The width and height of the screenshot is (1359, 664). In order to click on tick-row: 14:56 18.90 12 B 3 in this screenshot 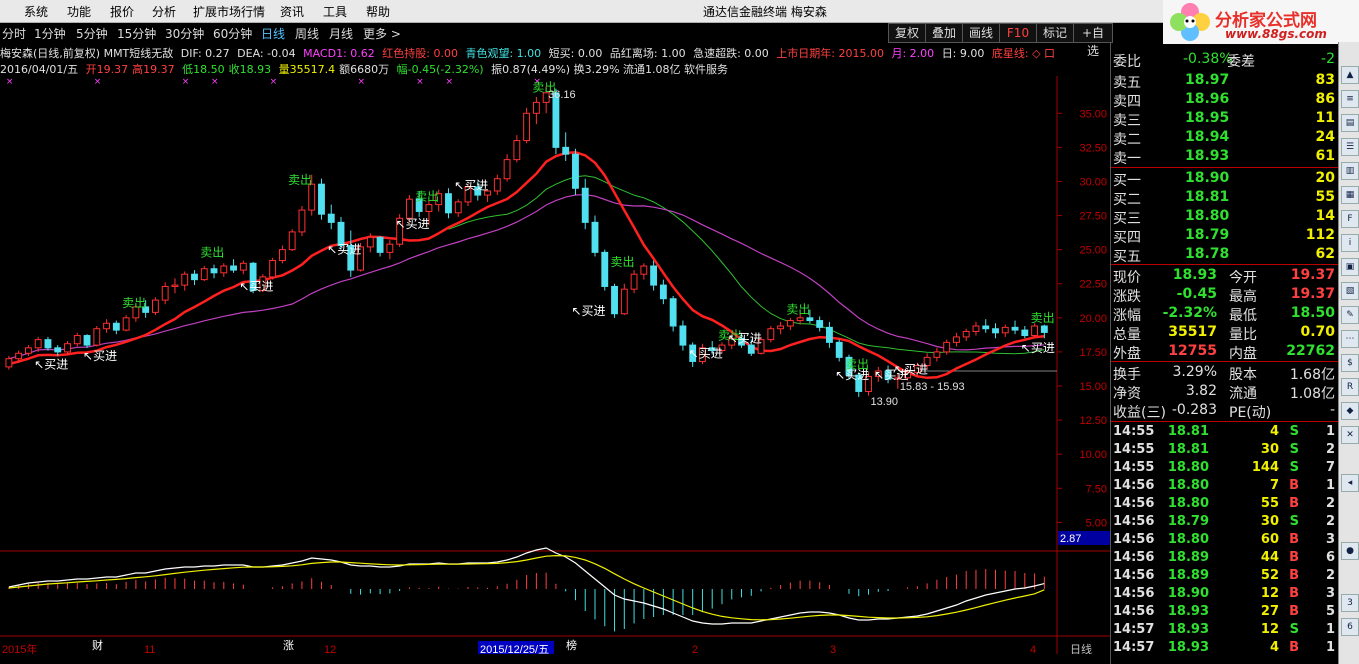, I will do `click(1225, 594)`.